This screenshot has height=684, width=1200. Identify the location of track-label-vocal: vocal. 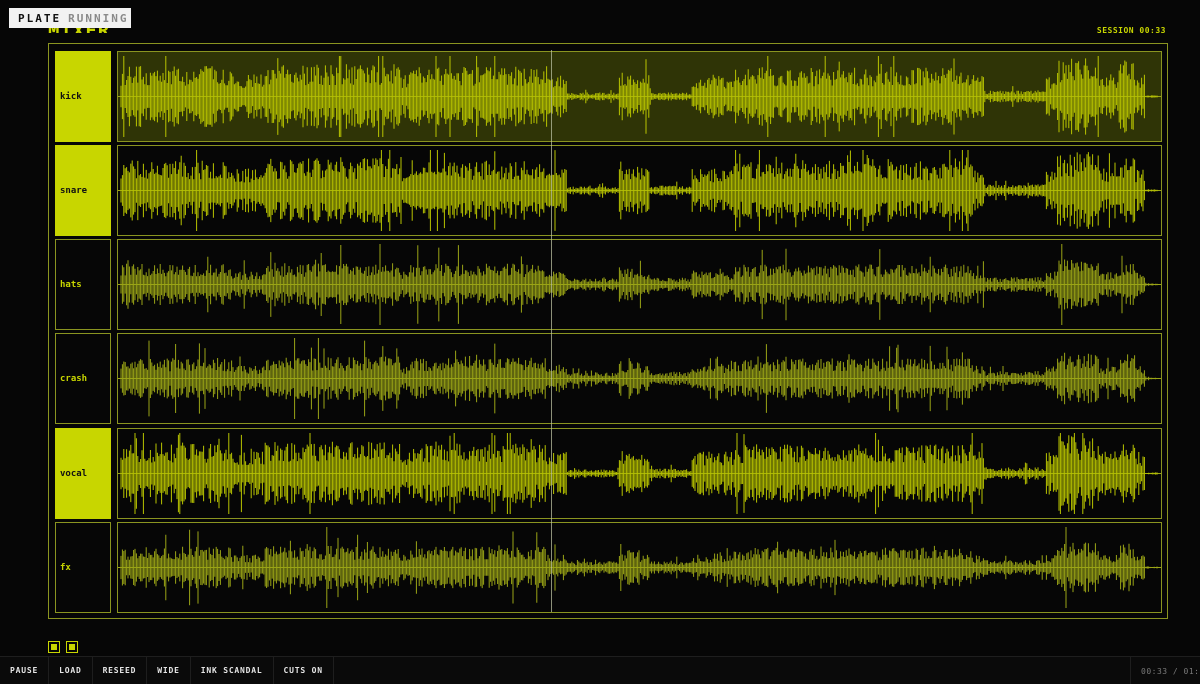
(83, 473).